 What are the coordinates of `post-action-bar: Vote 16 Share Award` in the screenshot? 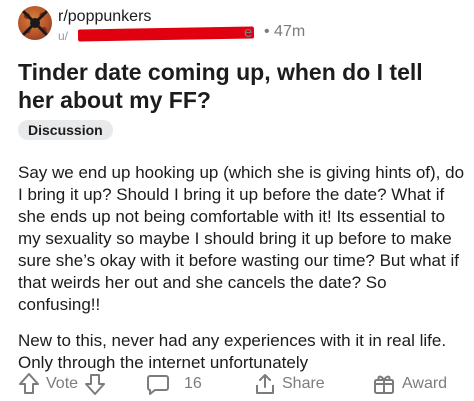 It's located at (238, 384).